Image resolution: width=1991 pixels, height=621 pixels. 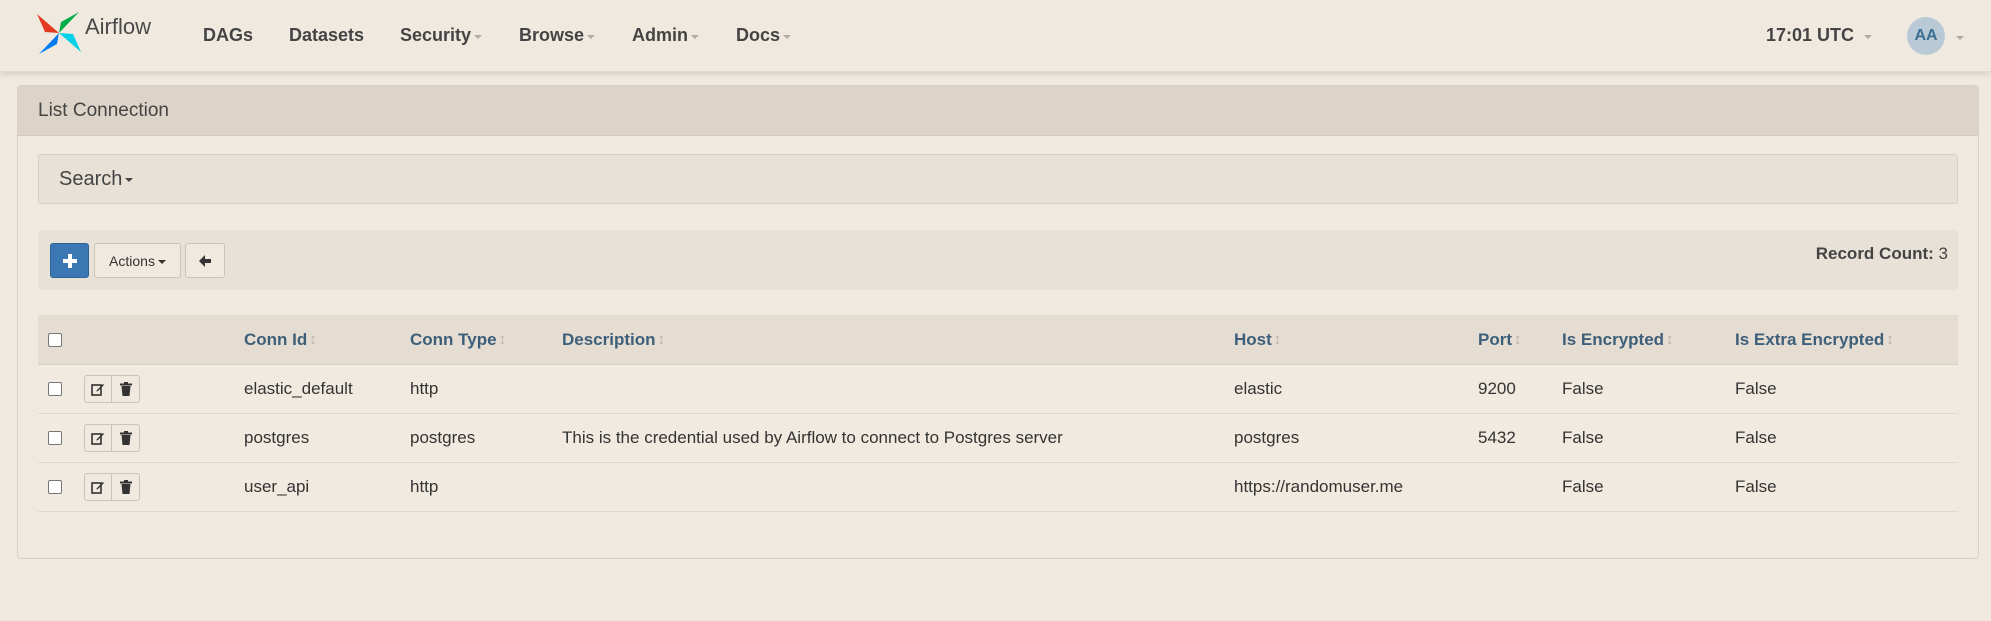 I want to click on plus-icon, so click(x=69, y=260).